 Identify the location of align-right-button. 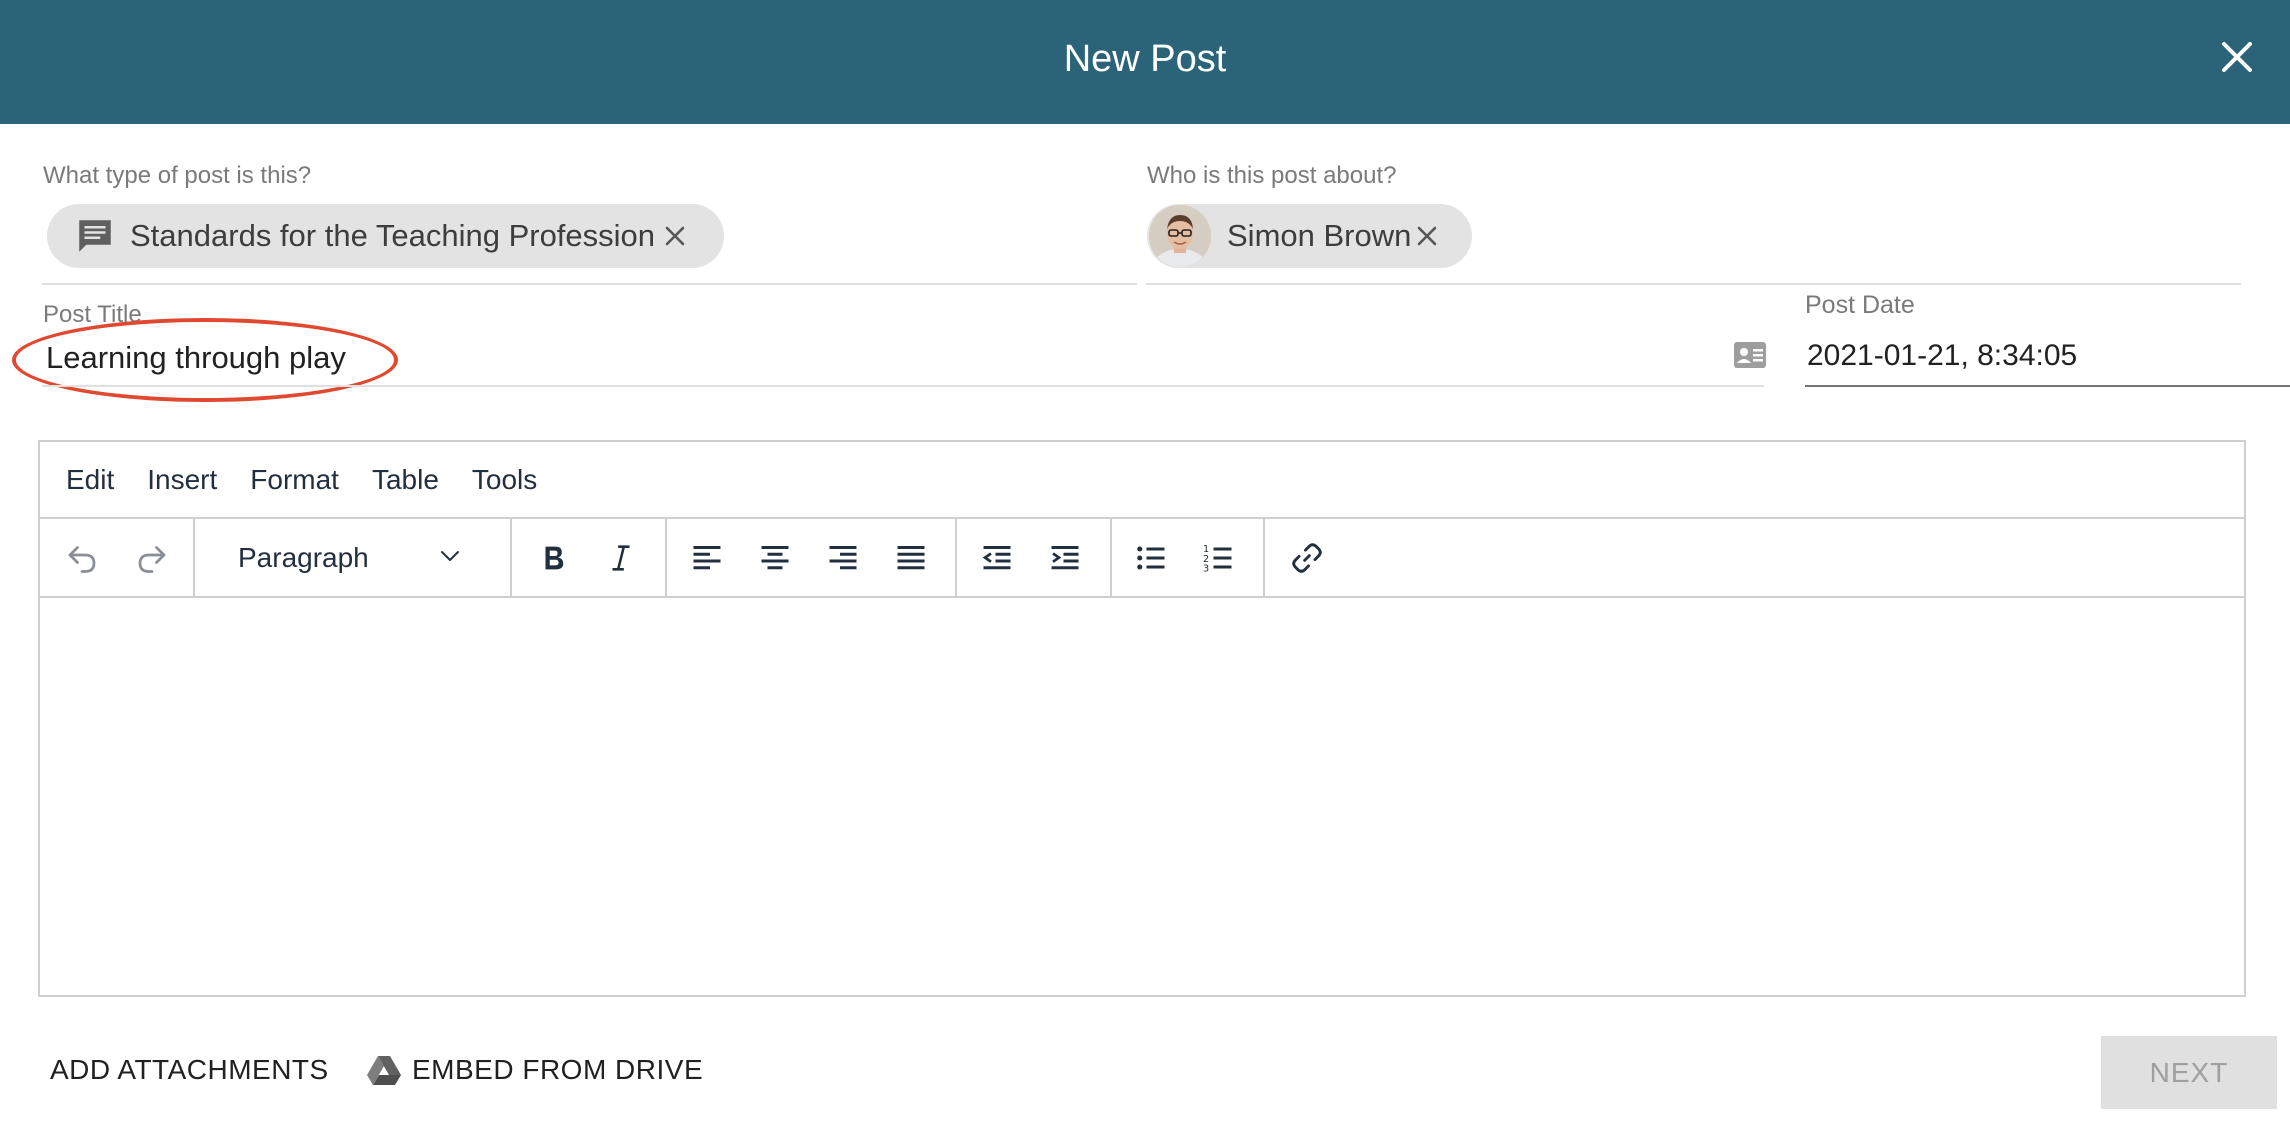
(843, 558).